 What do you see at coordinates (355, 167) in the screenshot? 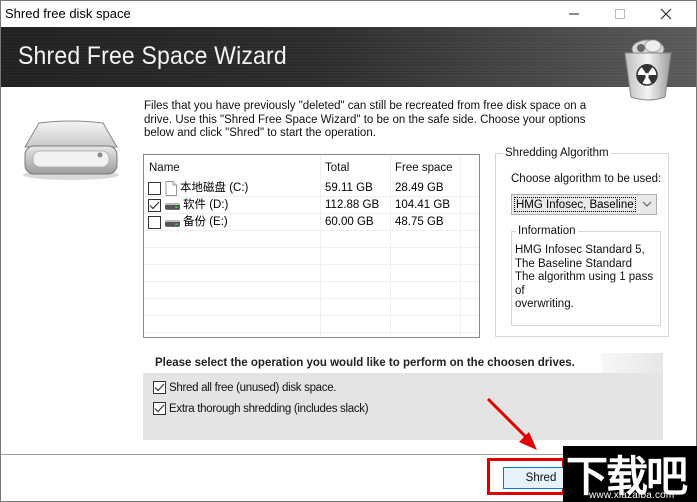
I see `column-header-total: Total` at bounding box center [355, 167].